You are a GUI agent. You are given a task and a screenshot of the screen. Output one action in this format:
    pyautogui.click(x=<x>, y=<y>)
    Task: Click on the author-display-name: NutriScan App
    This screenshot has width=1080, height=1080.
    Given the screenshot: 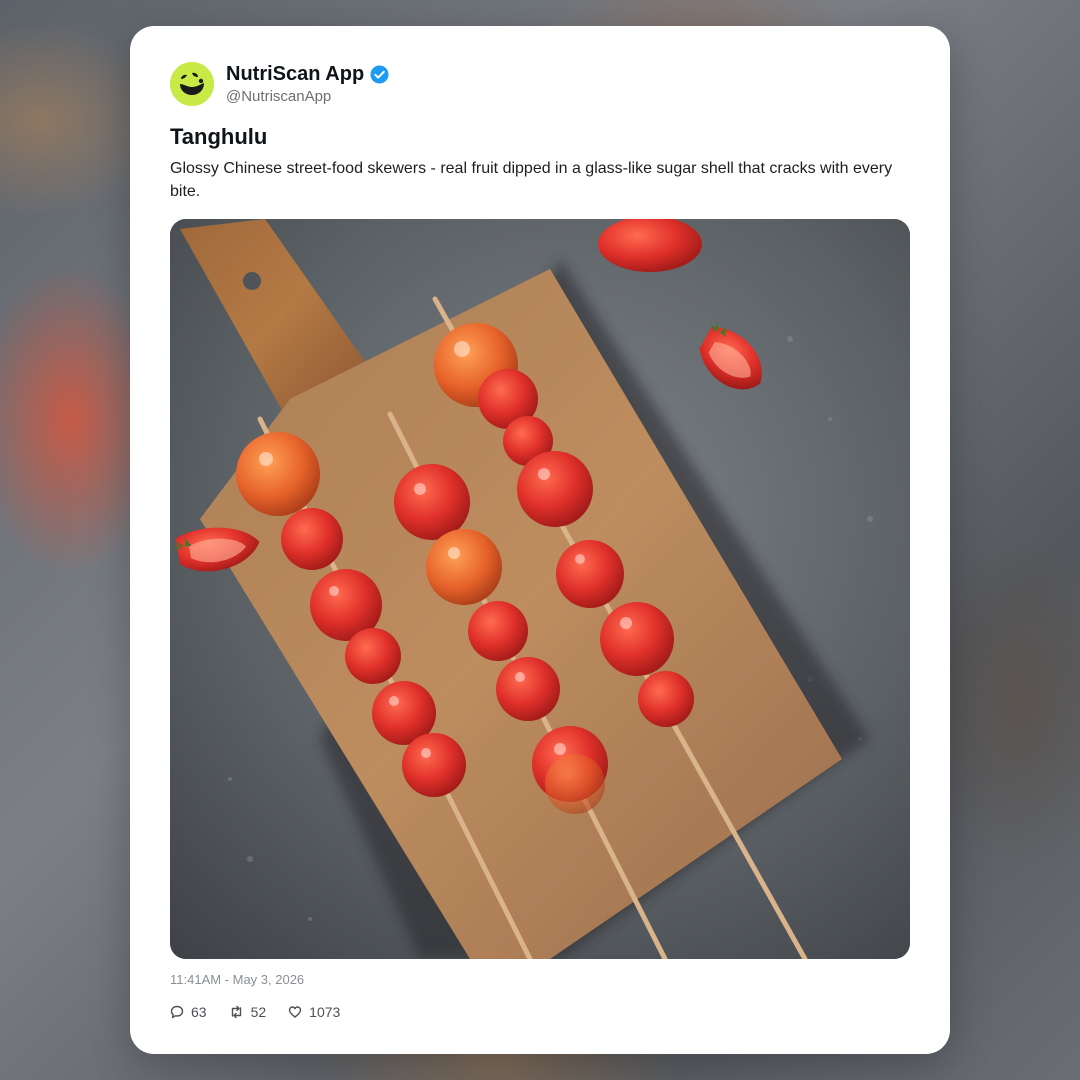 What is the action you would take?
    pyautogui.click(x=295, y=74)
    